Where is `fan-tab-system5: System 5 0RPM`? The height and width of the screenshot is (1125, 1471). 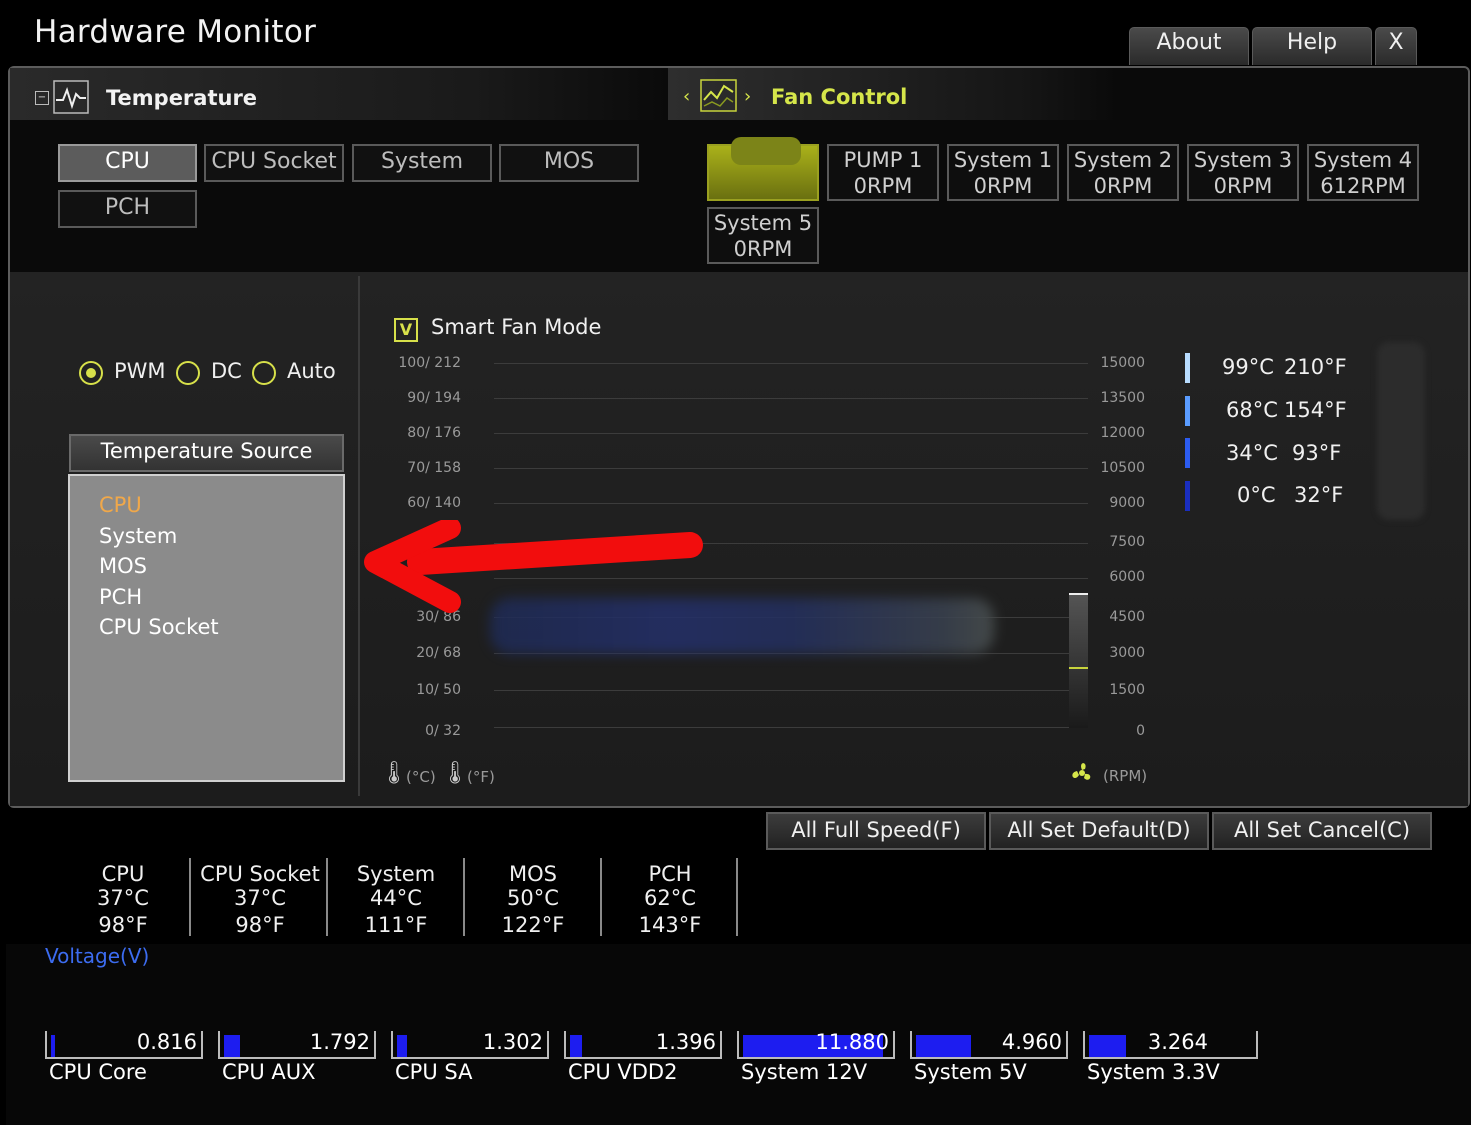
fan-tab-system5: System 5 0RPM is located at coordinates (763, 235).